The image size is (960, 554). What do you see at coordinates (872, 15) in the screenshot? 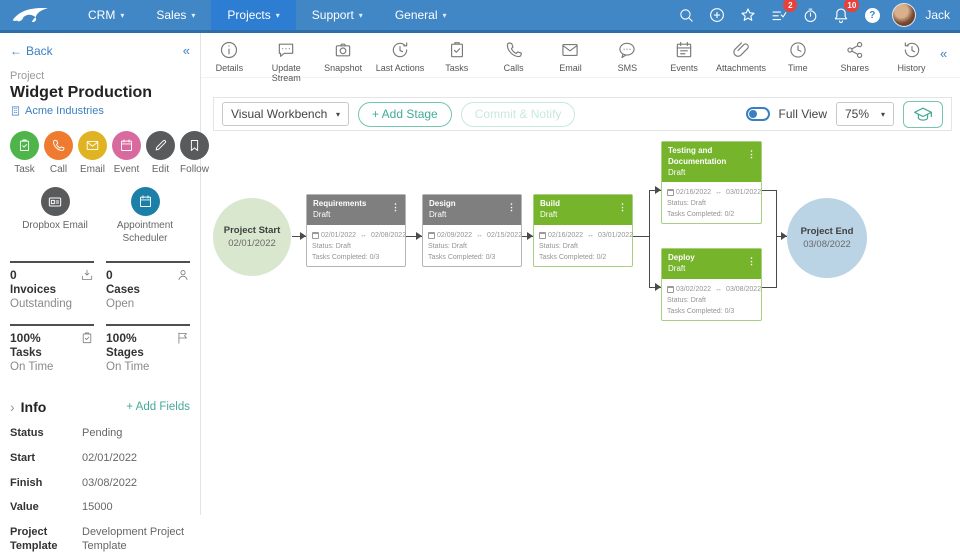
I see `help-icon: ?` at bounding box center [872, 15].